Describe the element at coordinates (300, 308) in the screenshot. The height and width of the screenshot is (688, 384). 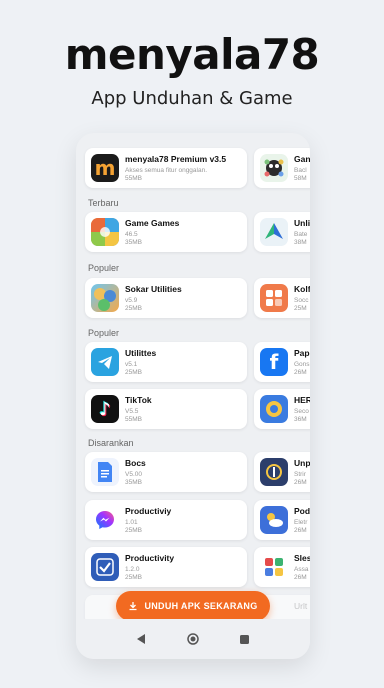
I see `app-size: 25M` at that location.